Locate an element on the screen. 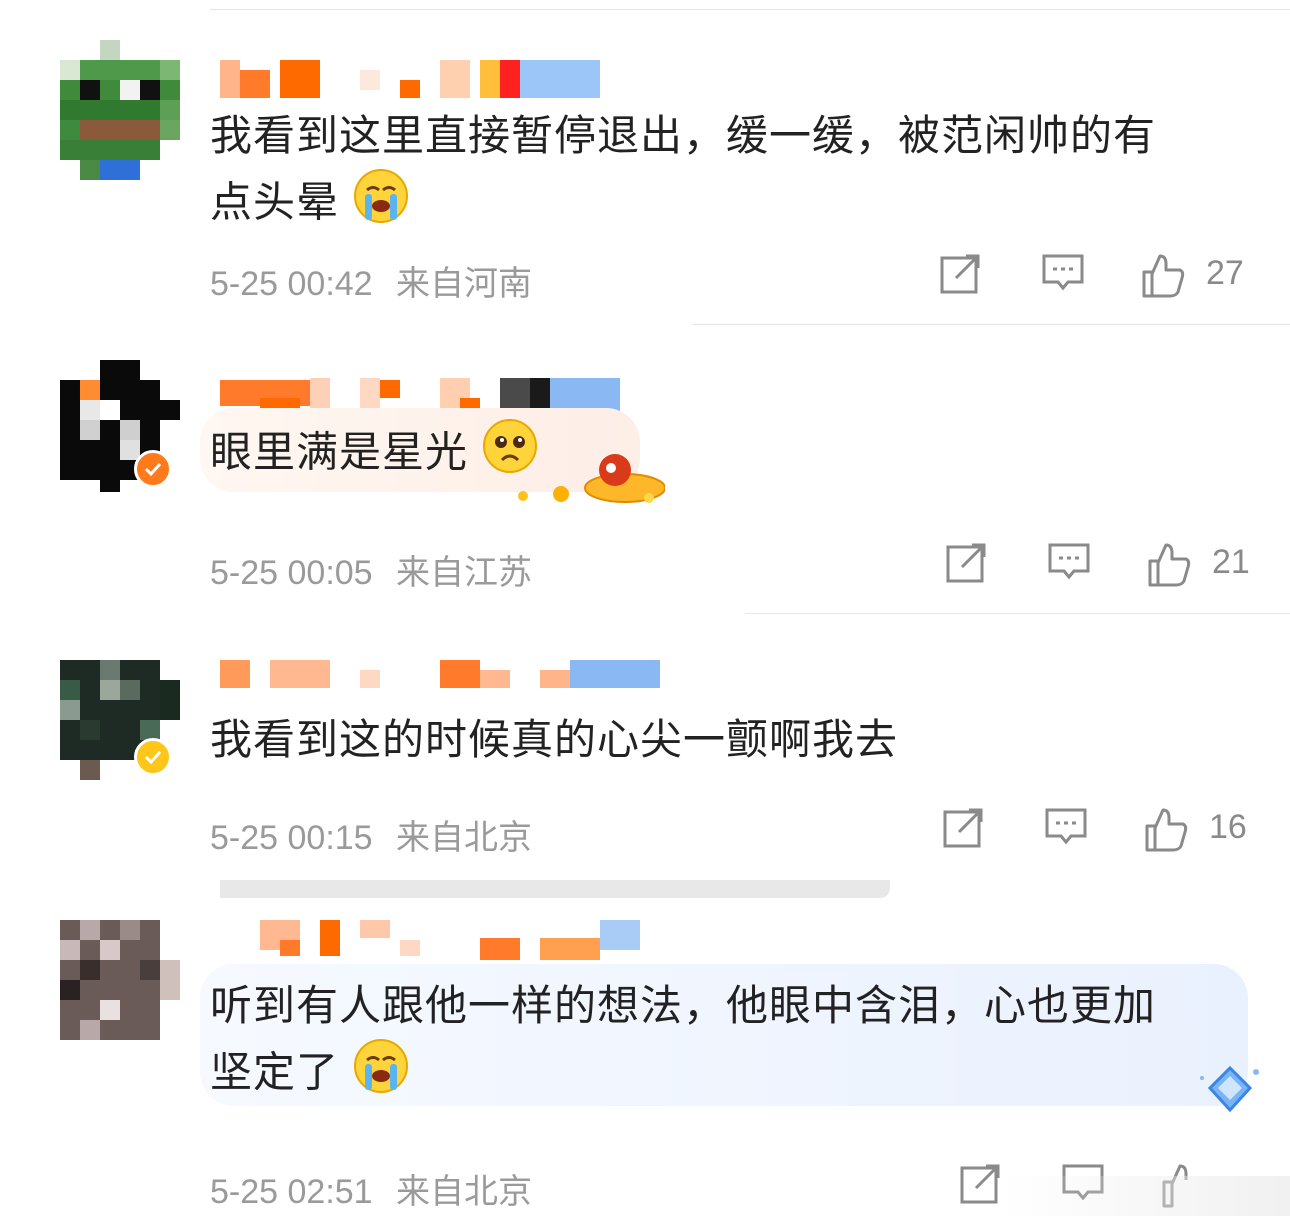 The width and height of the screenshot is (1290, 1223). comment-meta: 5-25 02:51 来自北京 is located at coordinates (371, 1188).